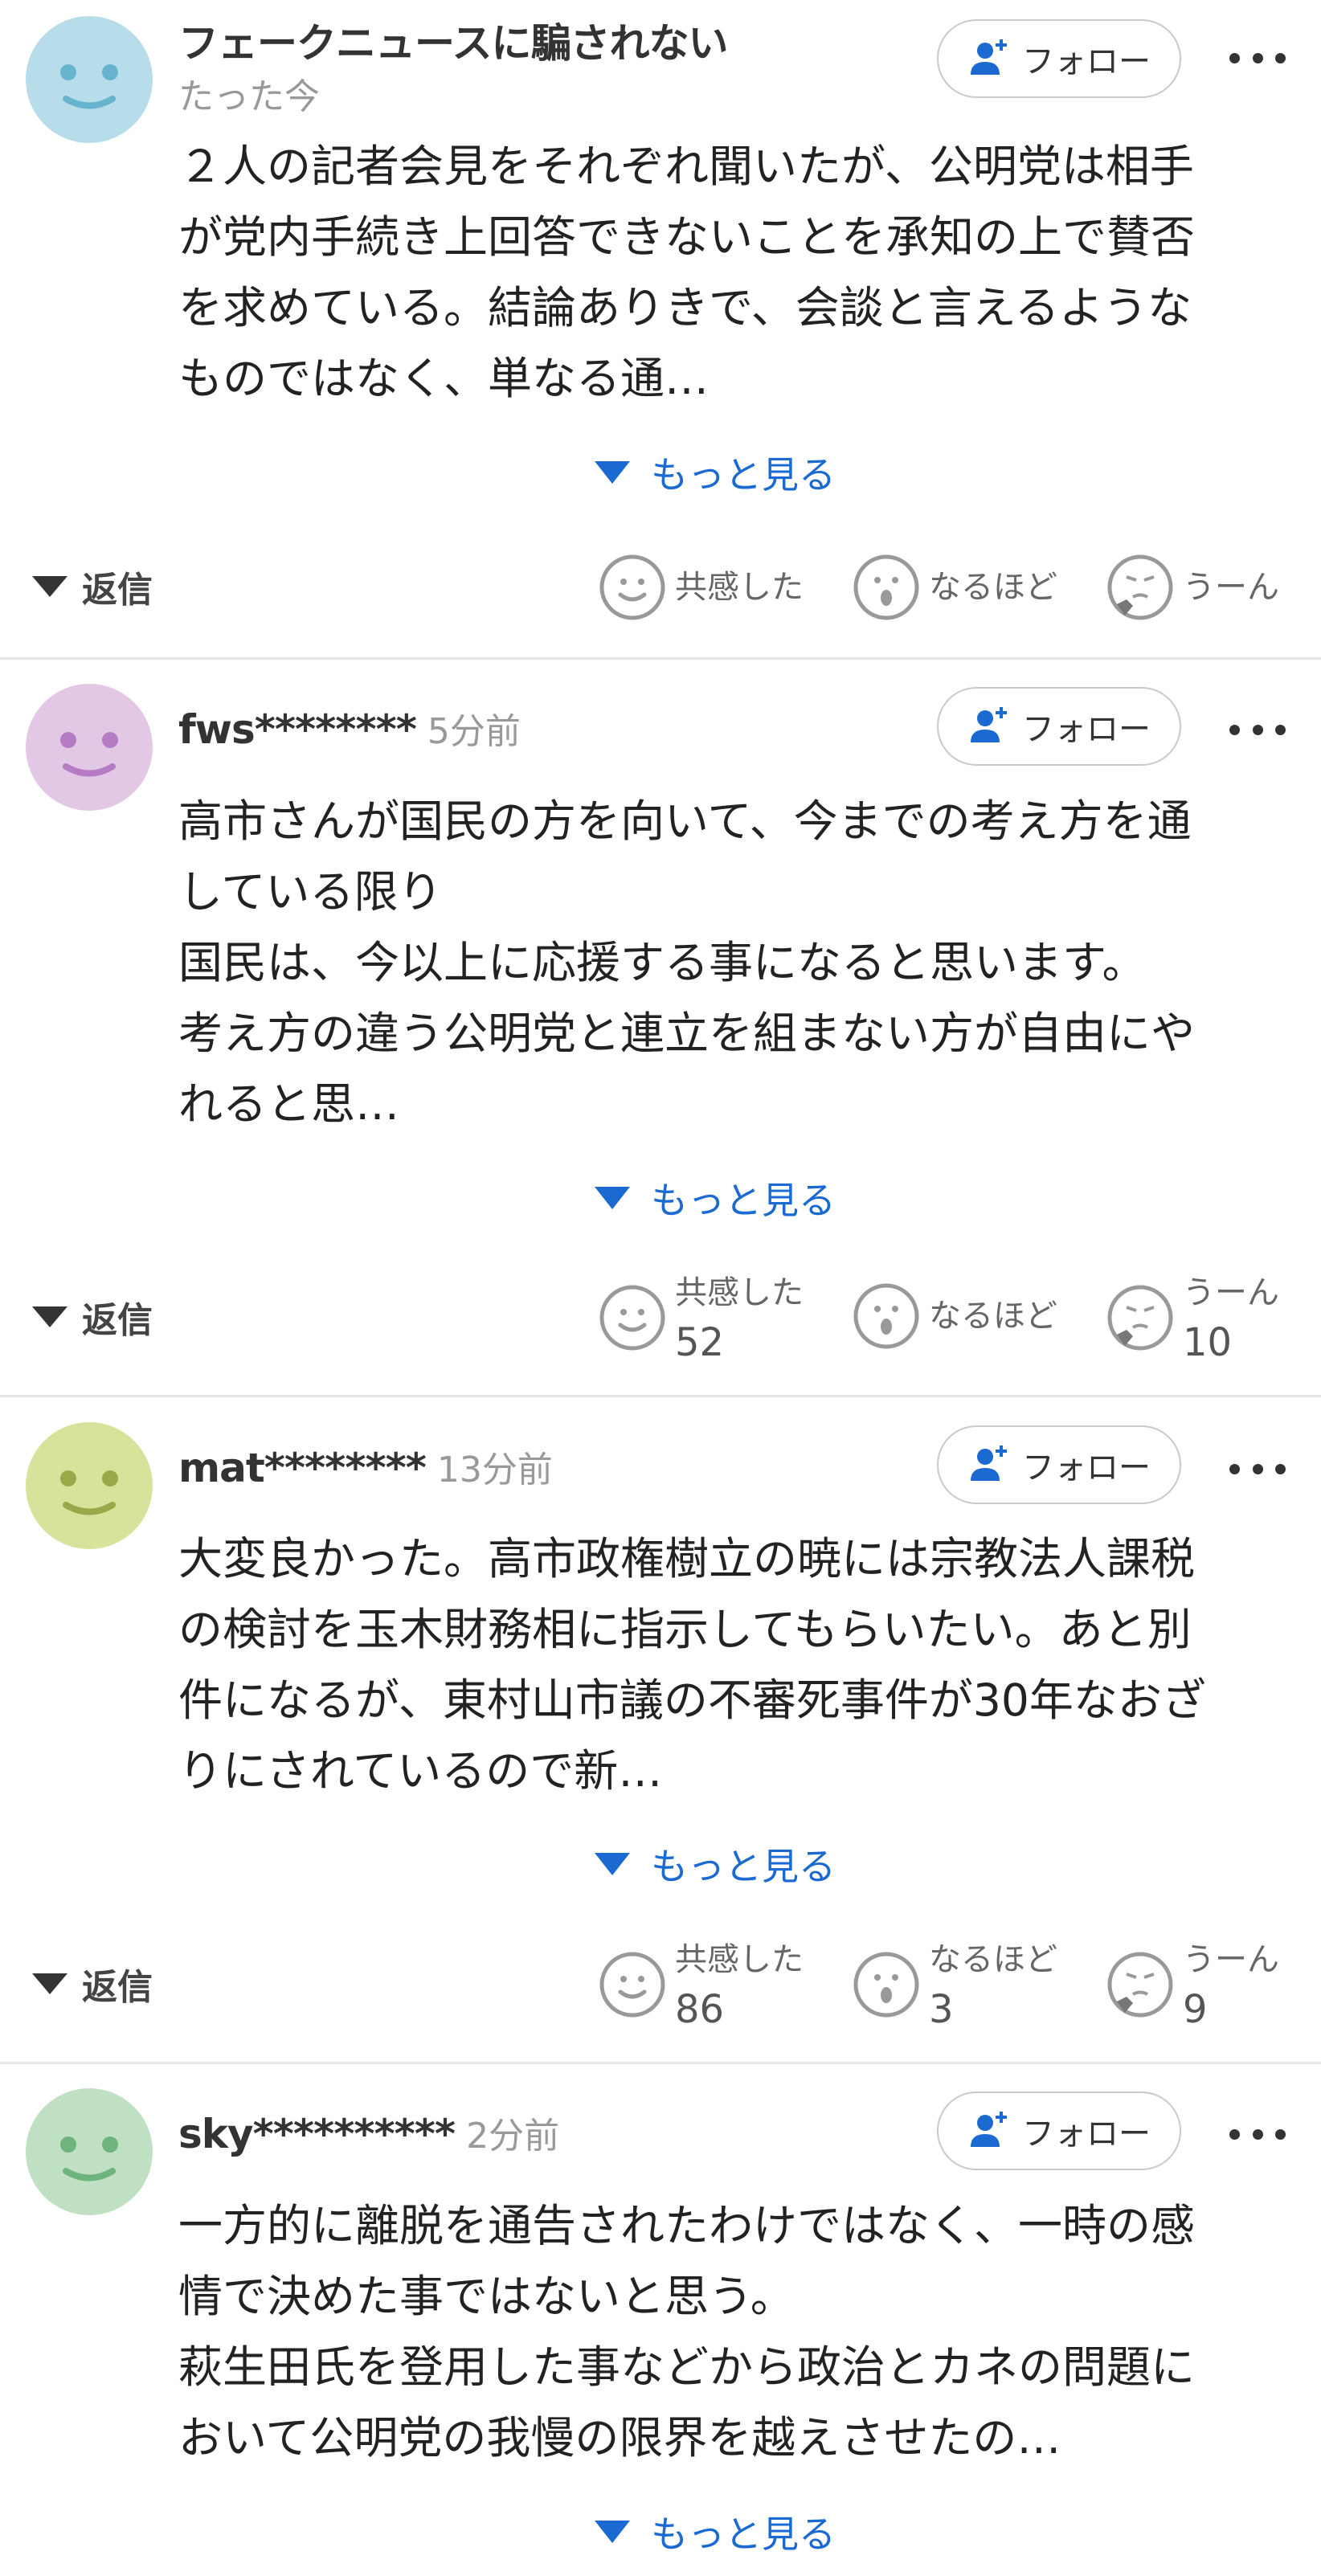  Describe the element at coordinates (954, 1984) in the screenshot. I see `reaction-naruhodo-button: なるほど 3` at that location.